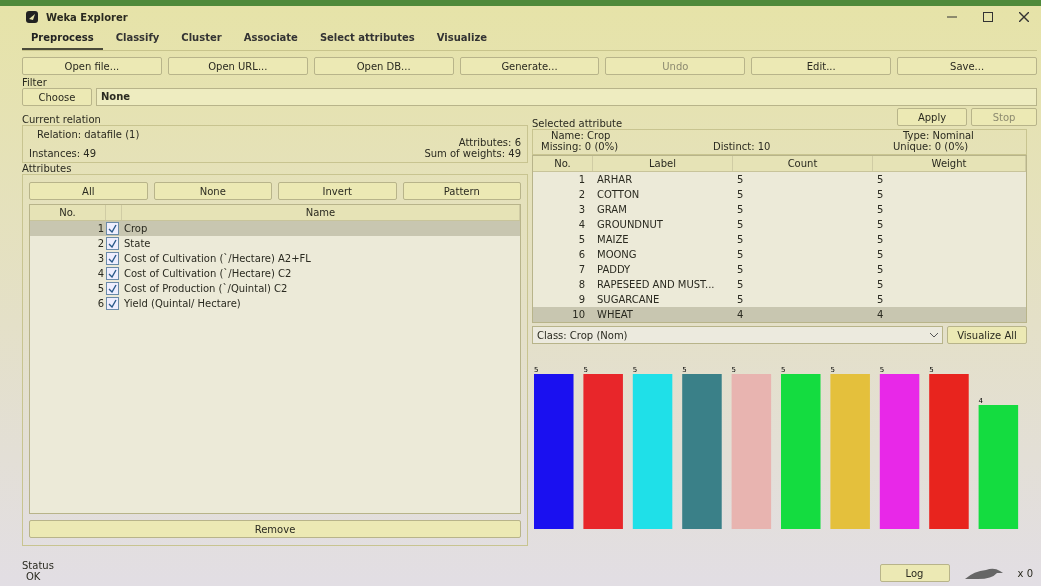  What do you see at coordinates (663, 163) in the screenshot?
I see `column-header: Label` at bounding box center [663, 163].